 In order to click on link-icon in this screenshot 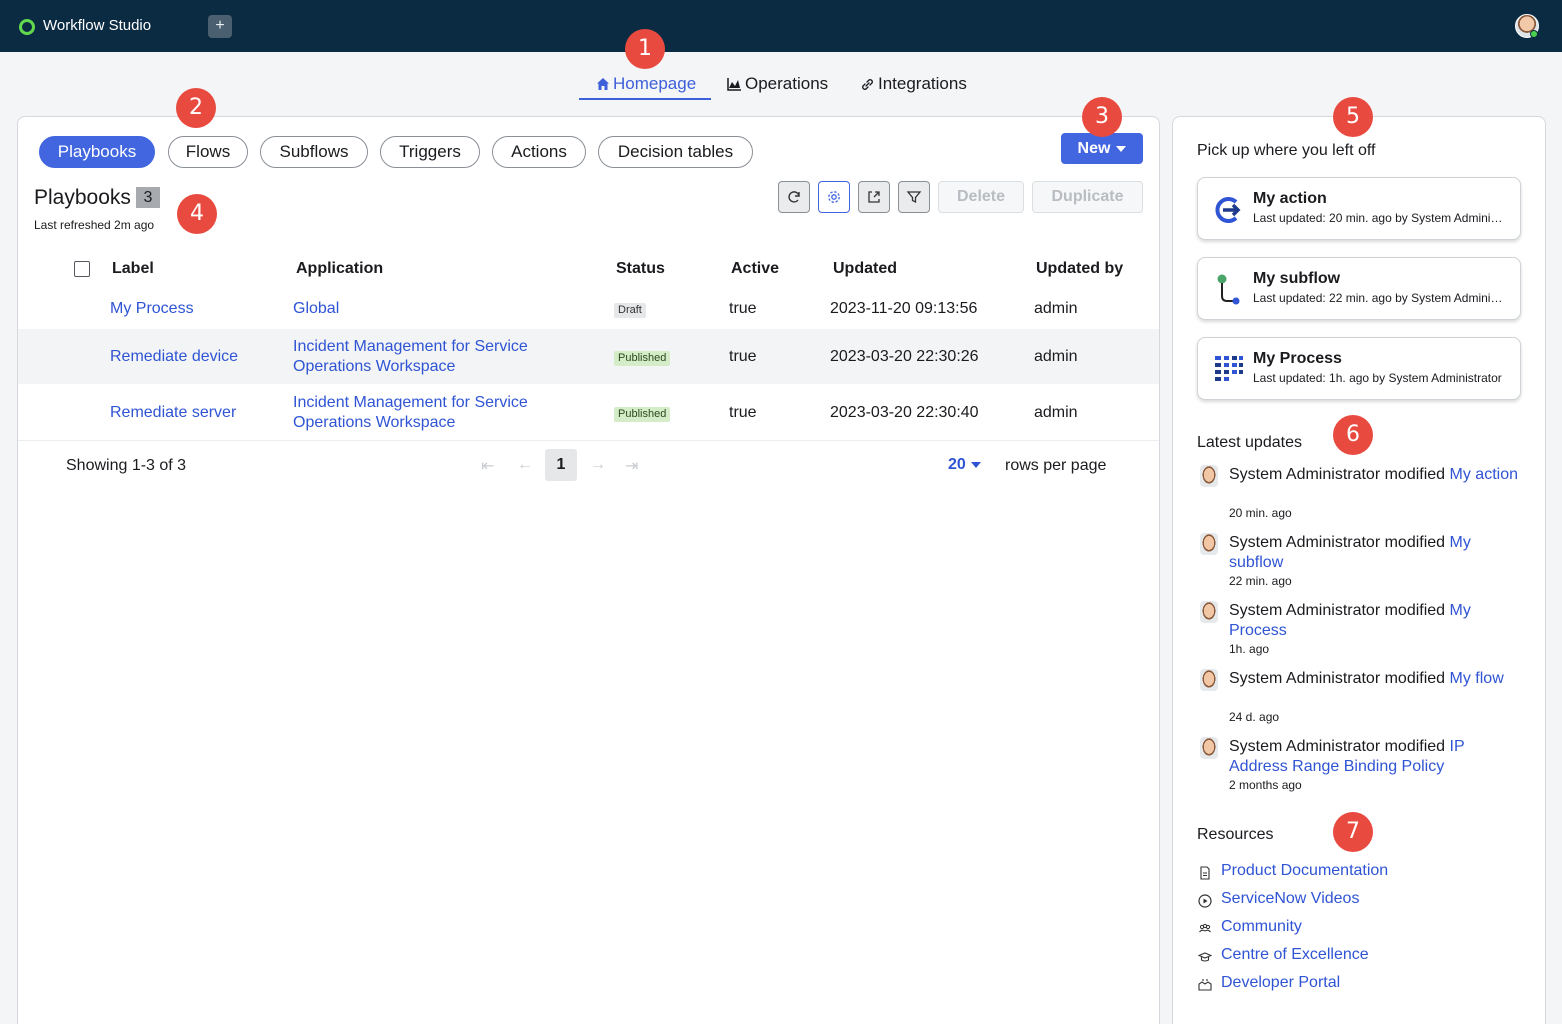, I will do `click(867, 84)`.